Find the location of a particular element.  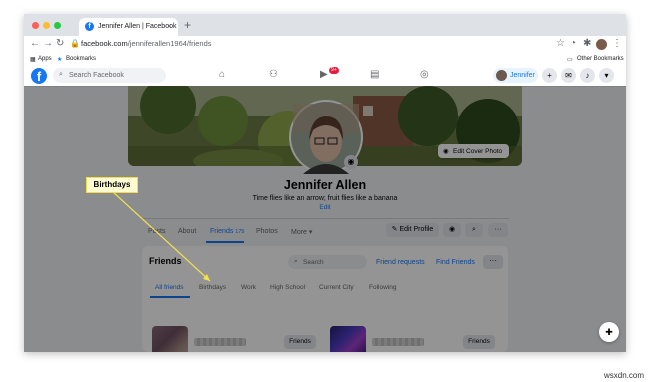

birthdays-callout: Birthdays is located at coordinates (112, 185).